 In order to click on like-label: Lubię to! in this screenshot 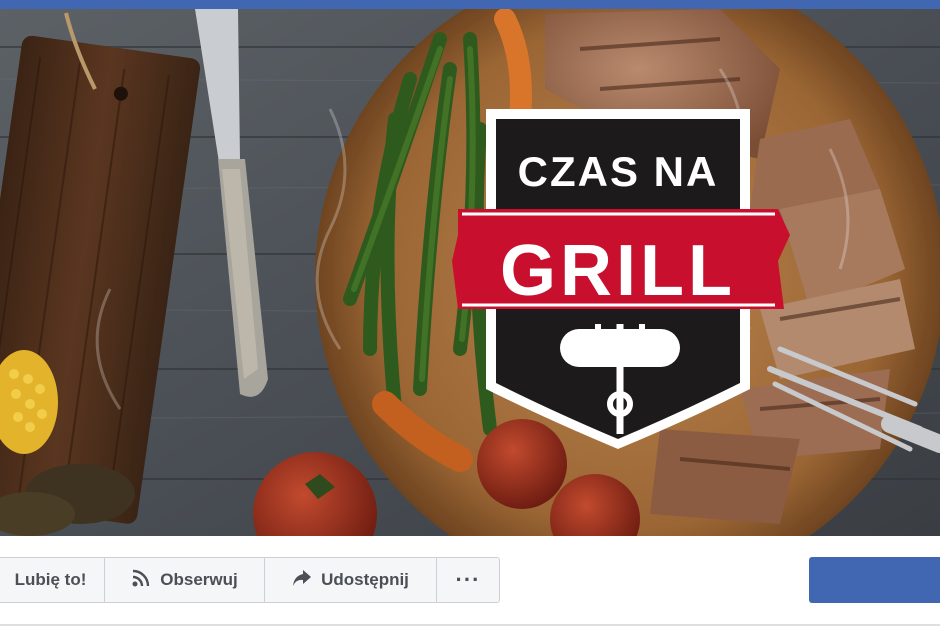, I will do `click(50, 579)`.